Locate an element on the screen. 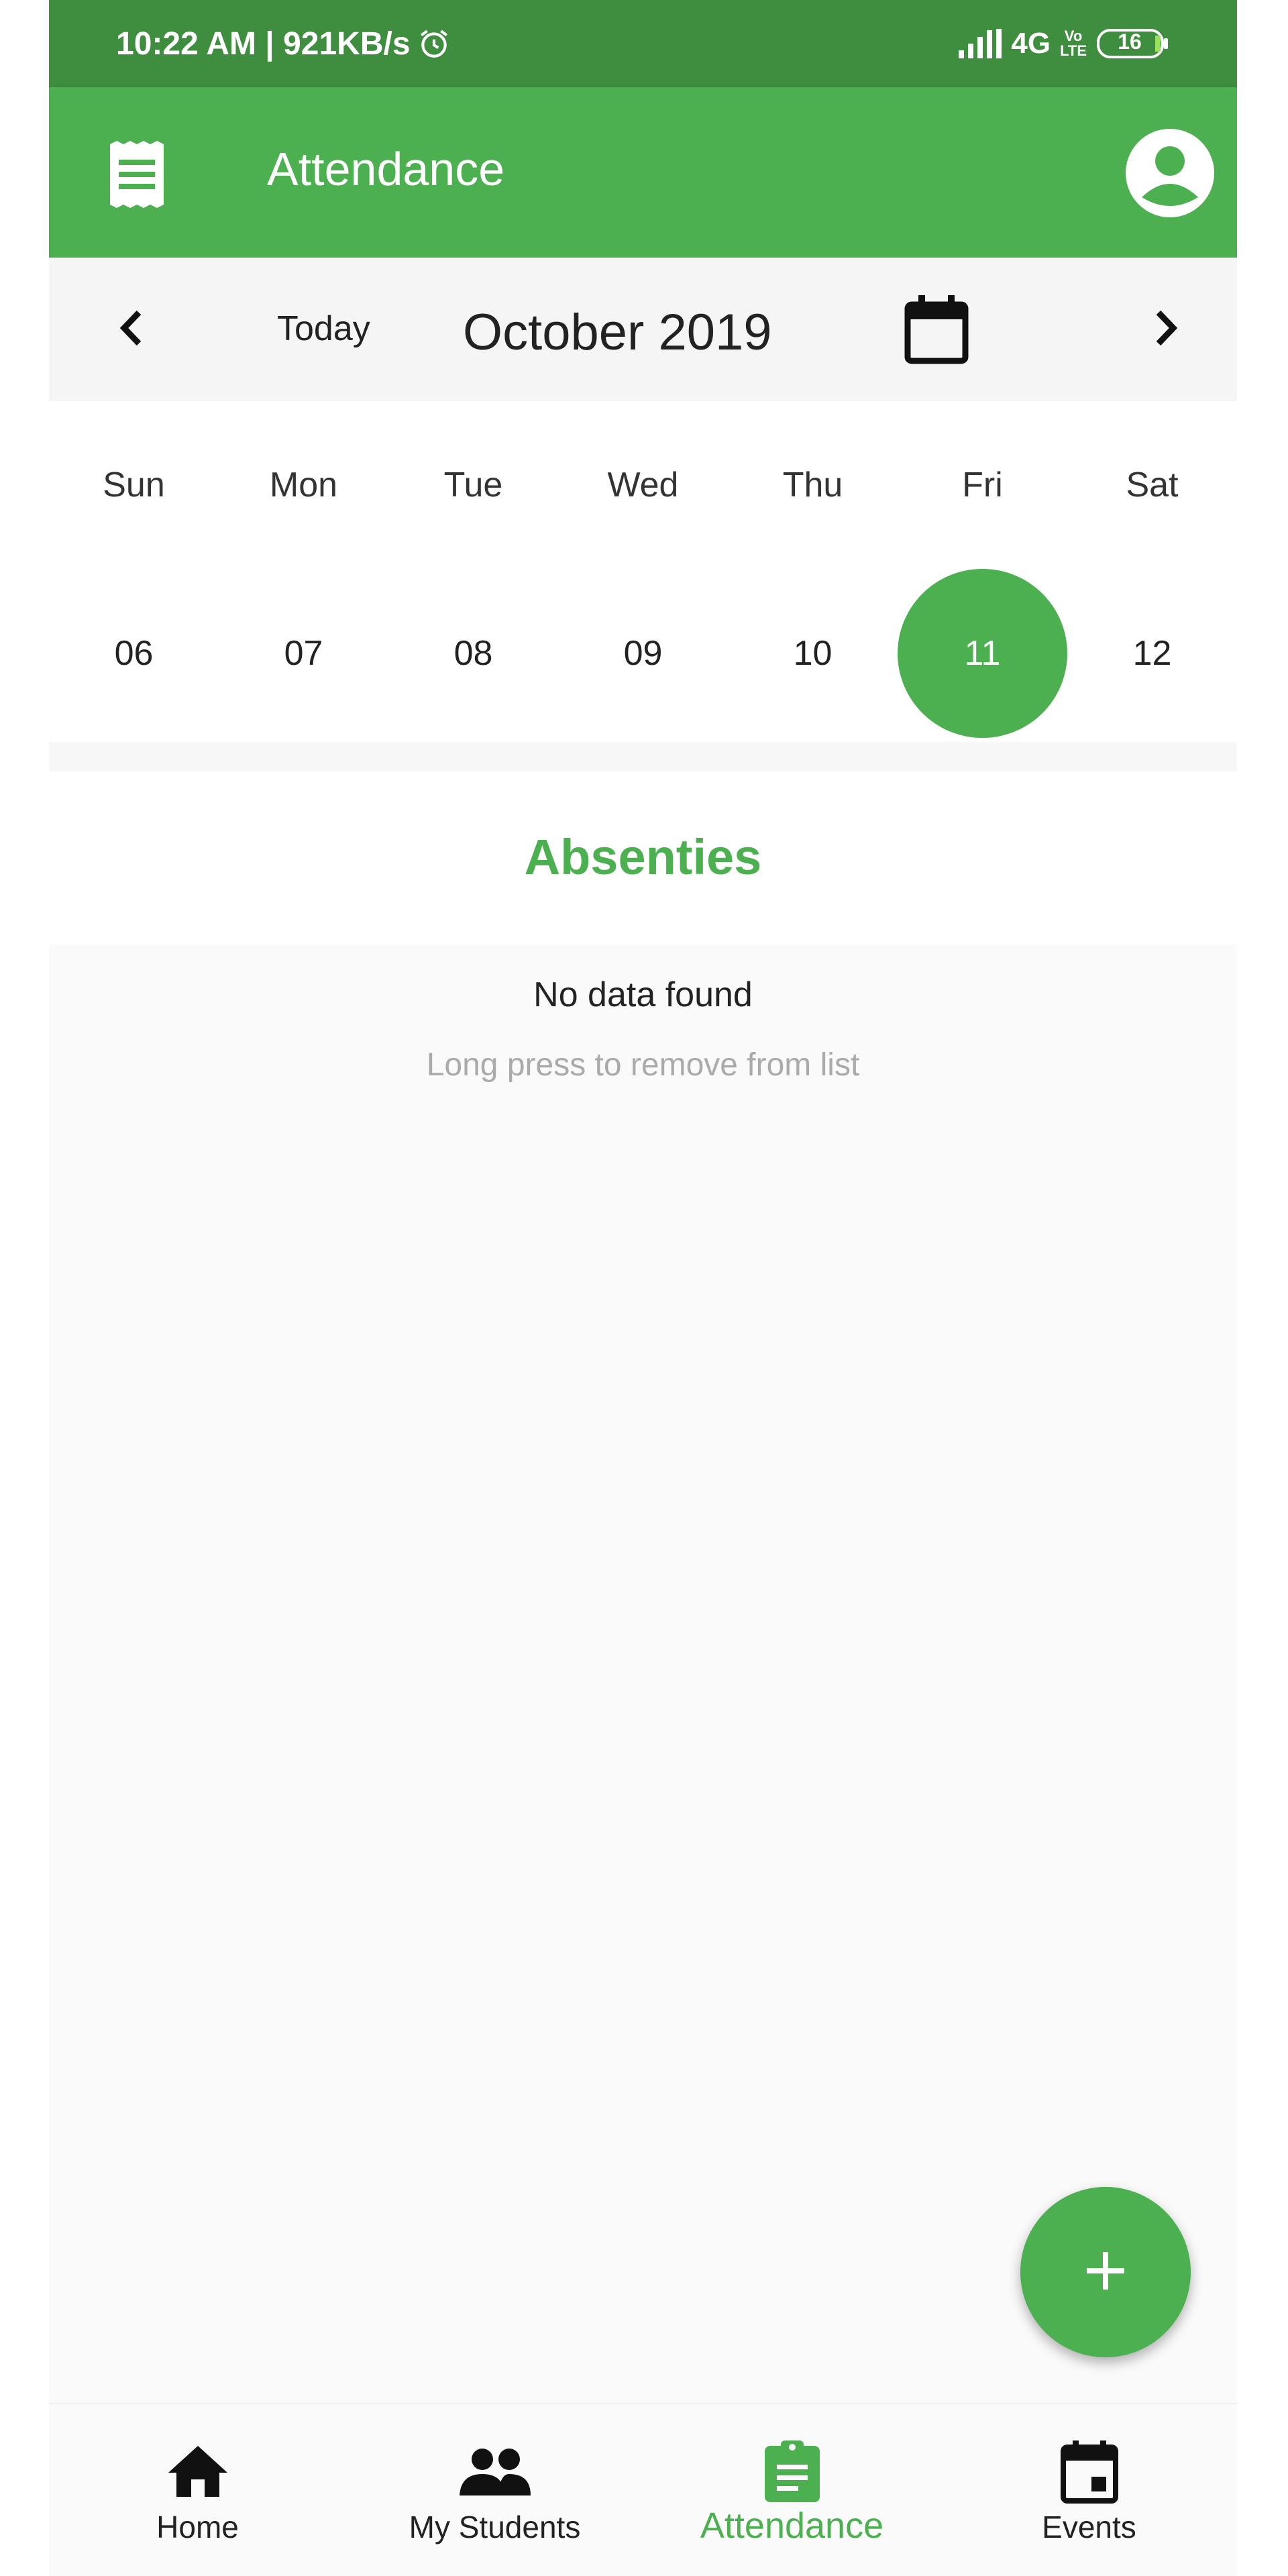 Image resolution: width=1288 pixels, height=2576 pixels. day-name: Sat is located at coordinates (1152, 485).